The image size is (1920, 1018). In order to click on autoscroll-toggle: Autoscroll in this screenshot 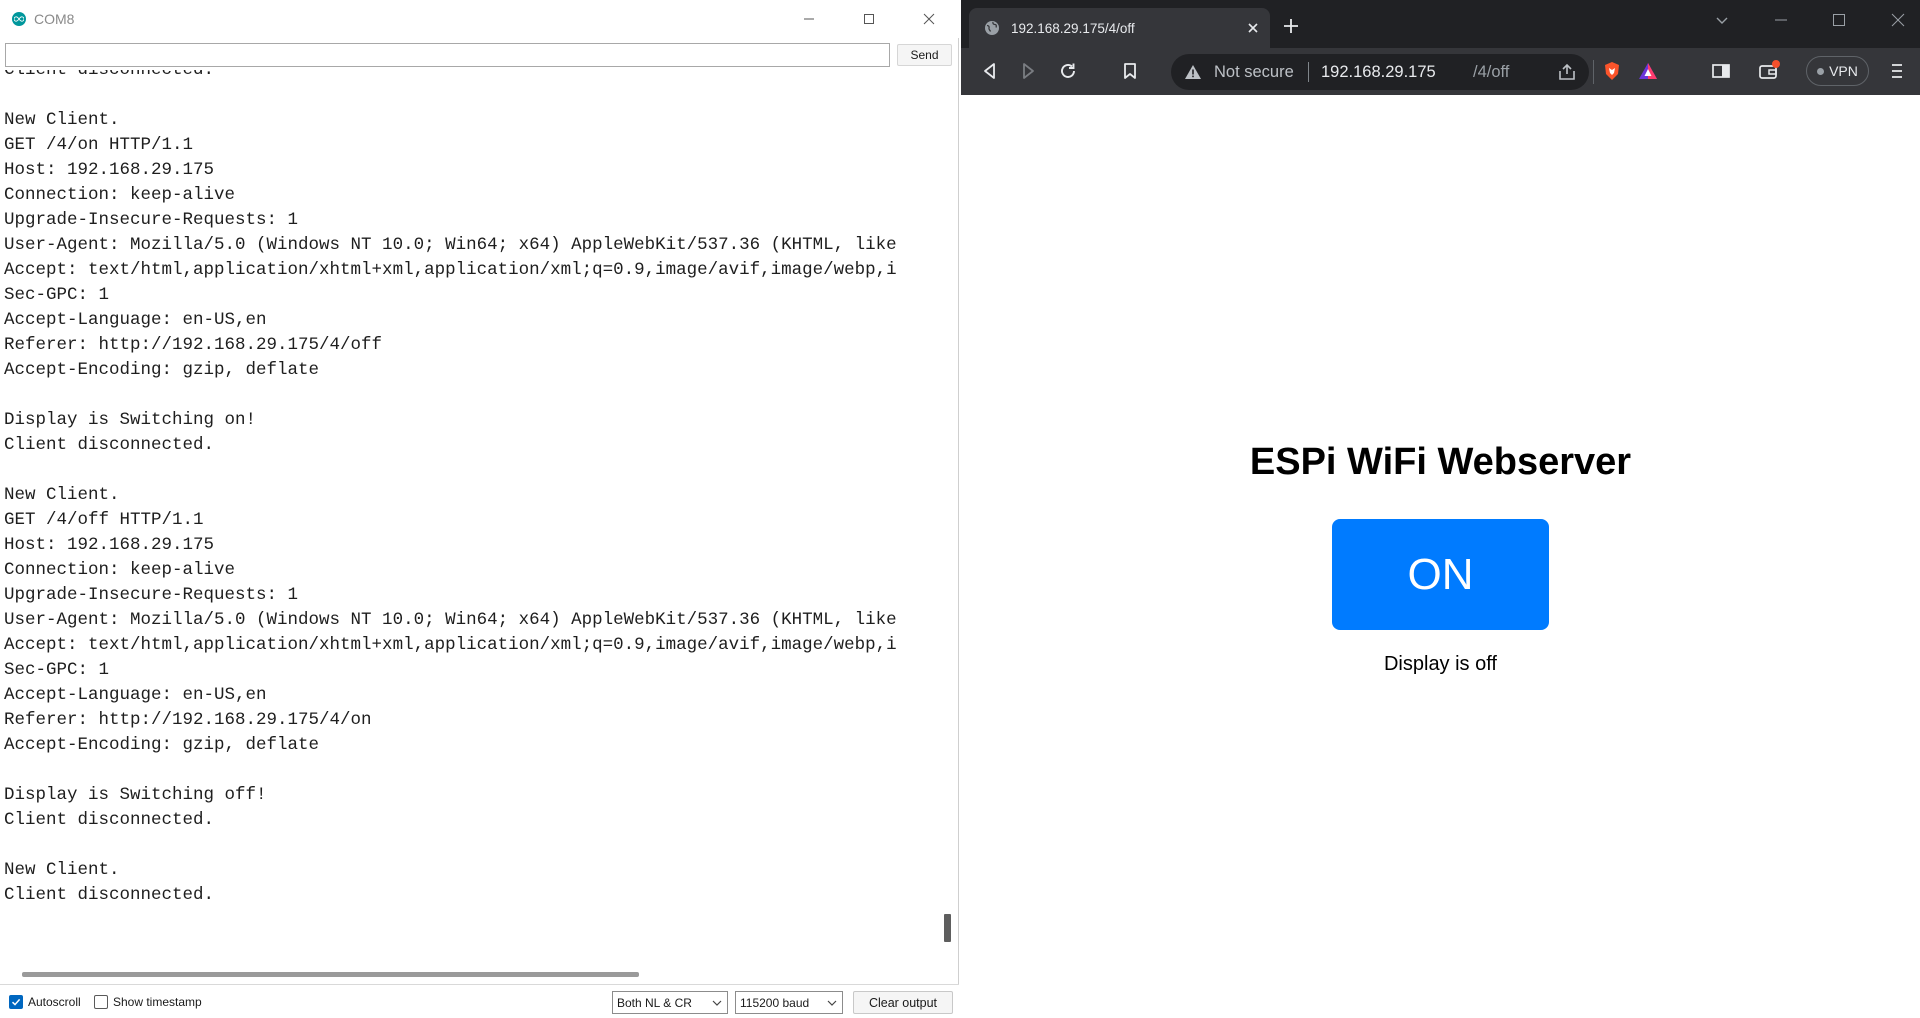, I will do `click(45, 1002)`.